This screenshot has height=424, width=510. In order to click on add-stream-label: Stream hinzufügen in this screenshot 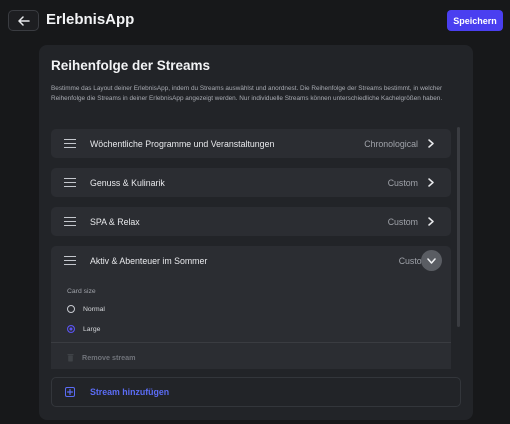, I will do `click(130, 392)`.